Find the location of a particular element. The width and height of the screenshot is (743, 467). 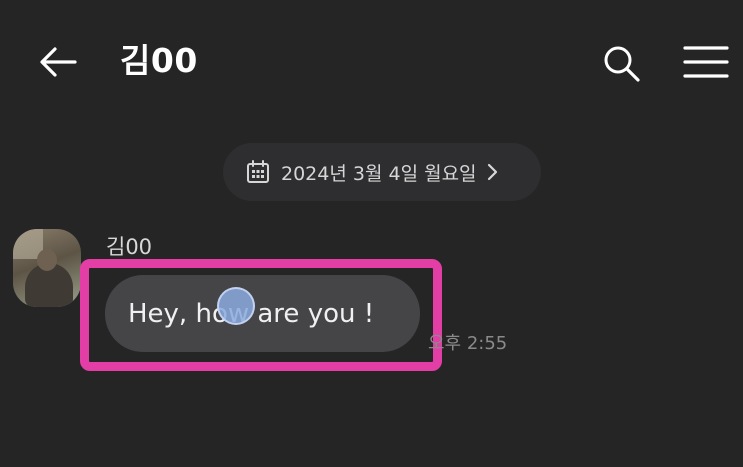

avatar-photo-head is located at coordinates (47, 260).